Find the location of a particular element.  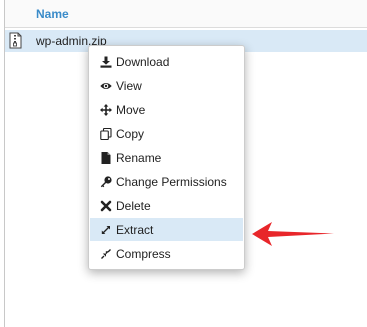

menu-item-change-permissions: Change Permissions is located at coordinates (166, 181).